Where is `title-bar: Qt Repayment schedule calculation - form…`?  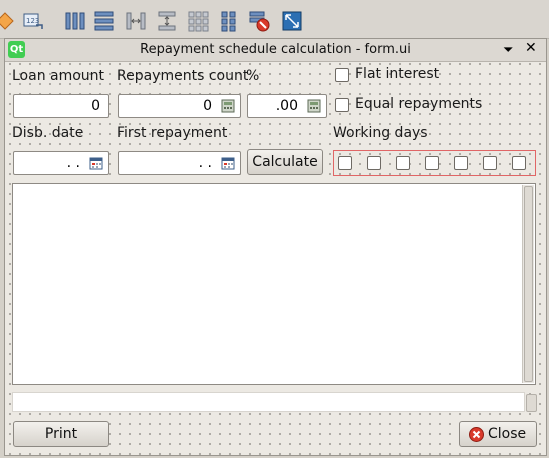
title-bar: Qt Repayment schedule calculation - form… is located at coordinates (275, 50).